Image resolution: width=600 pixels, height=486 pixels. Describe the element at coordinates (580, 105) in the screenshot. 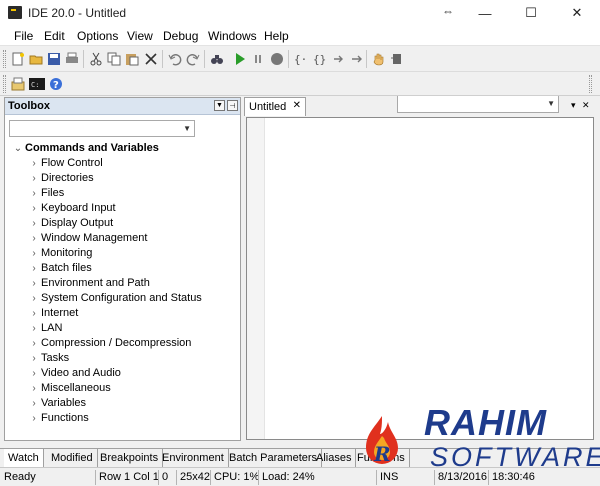

I see `editor-controls: ▾ ✕` at that location.